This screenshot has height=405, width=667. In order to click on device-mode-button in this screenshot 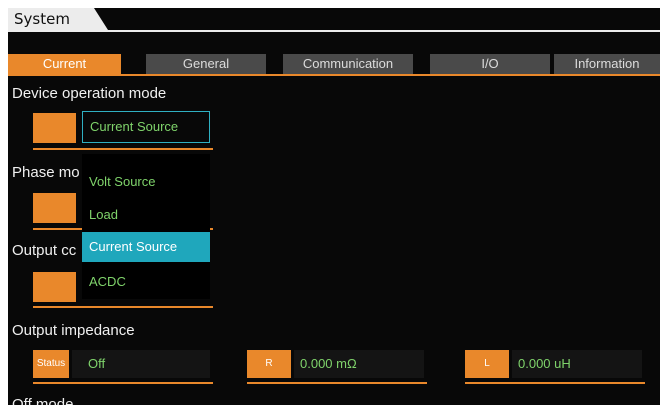, I will do `click(54, 128)`.